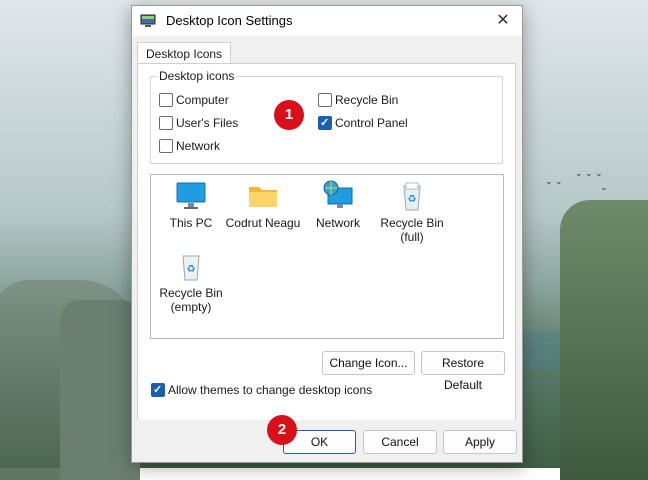 The width and height of the screenshot is (648, 480). What do you see at coordinates (480, 442) in the screenshot?
I see `apply-button: Apply` at bounding box center [480, 442].